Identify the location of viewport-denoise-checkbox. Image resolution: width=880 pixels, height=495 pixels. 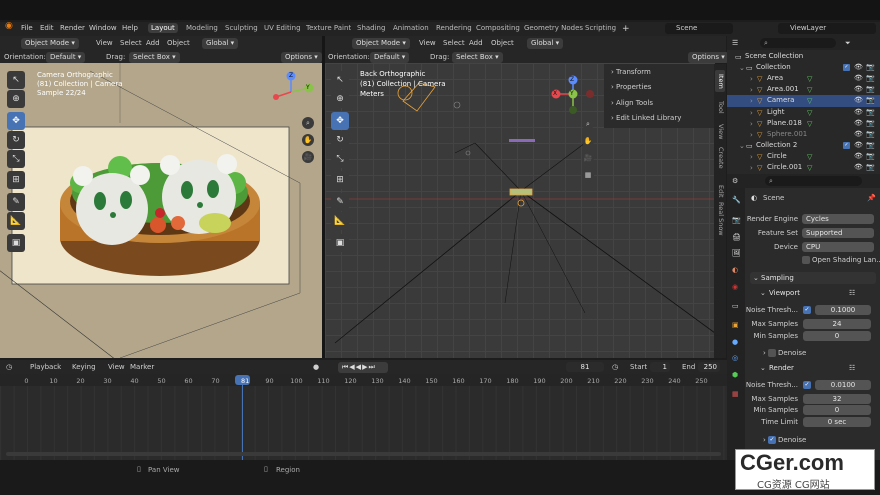
(772, 353).